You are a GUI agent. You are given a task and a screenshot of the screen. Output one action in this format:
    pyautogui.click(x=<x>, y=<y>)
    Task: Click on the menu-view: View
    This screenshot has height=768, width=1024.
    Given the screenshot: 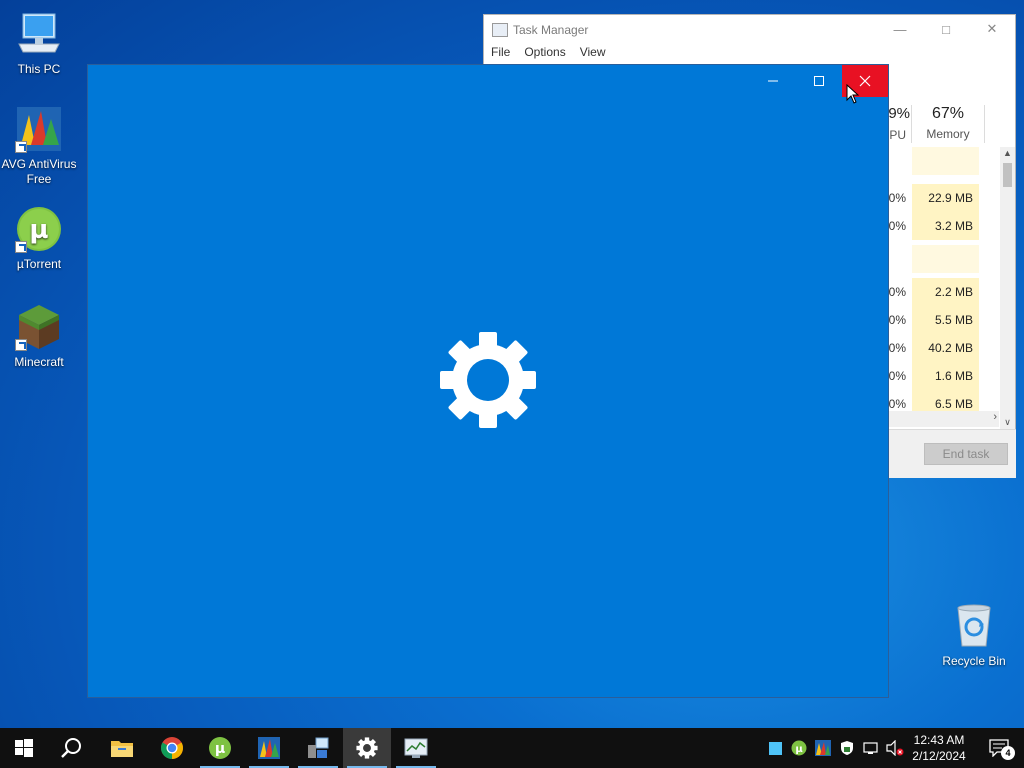 What is the action you would take?
    pyautogui.click(x=593, y=55)
    